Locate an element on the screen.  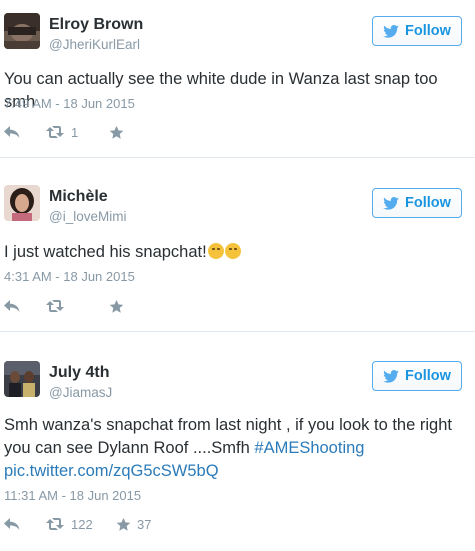
tweet-timestamp: 4:31 AM - 18 Jun 2015 is located at coordinates (69, 276).